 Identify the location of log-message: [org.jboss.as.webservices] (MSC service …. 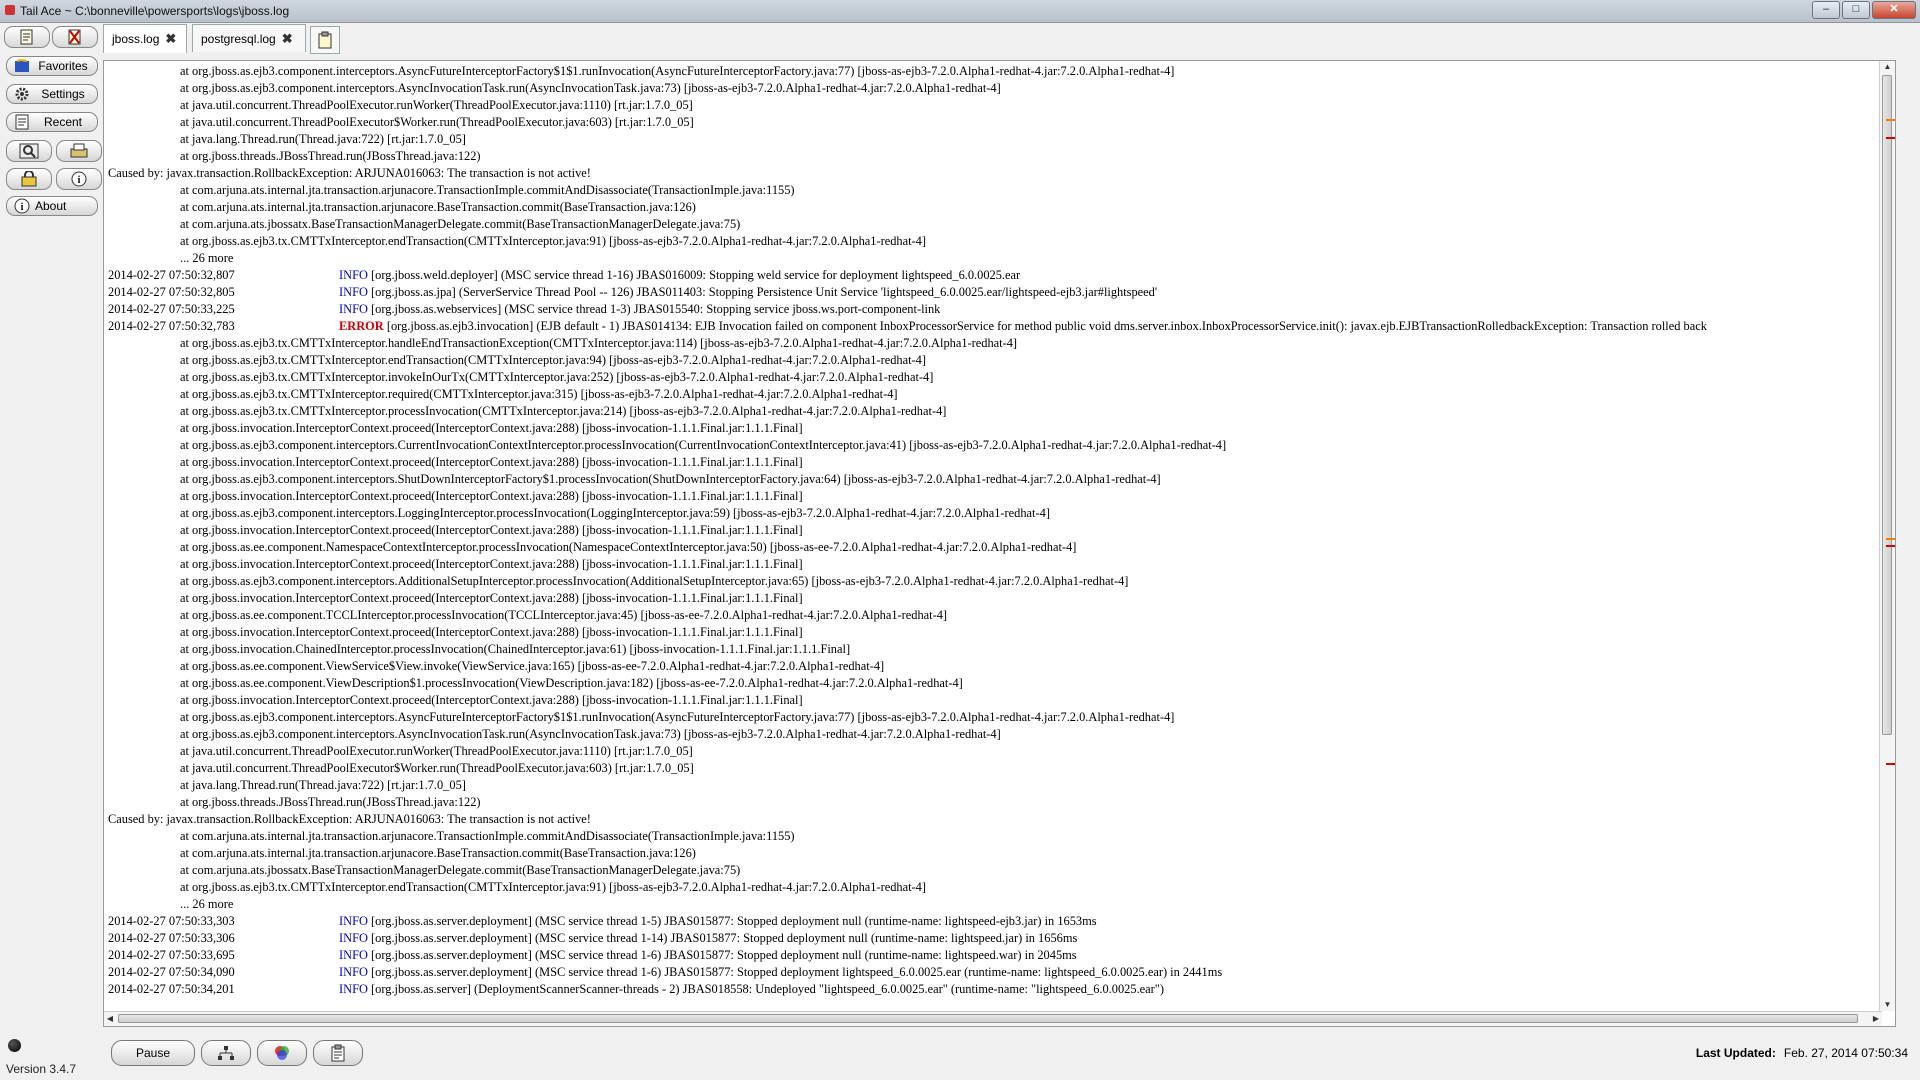
(656, 309).